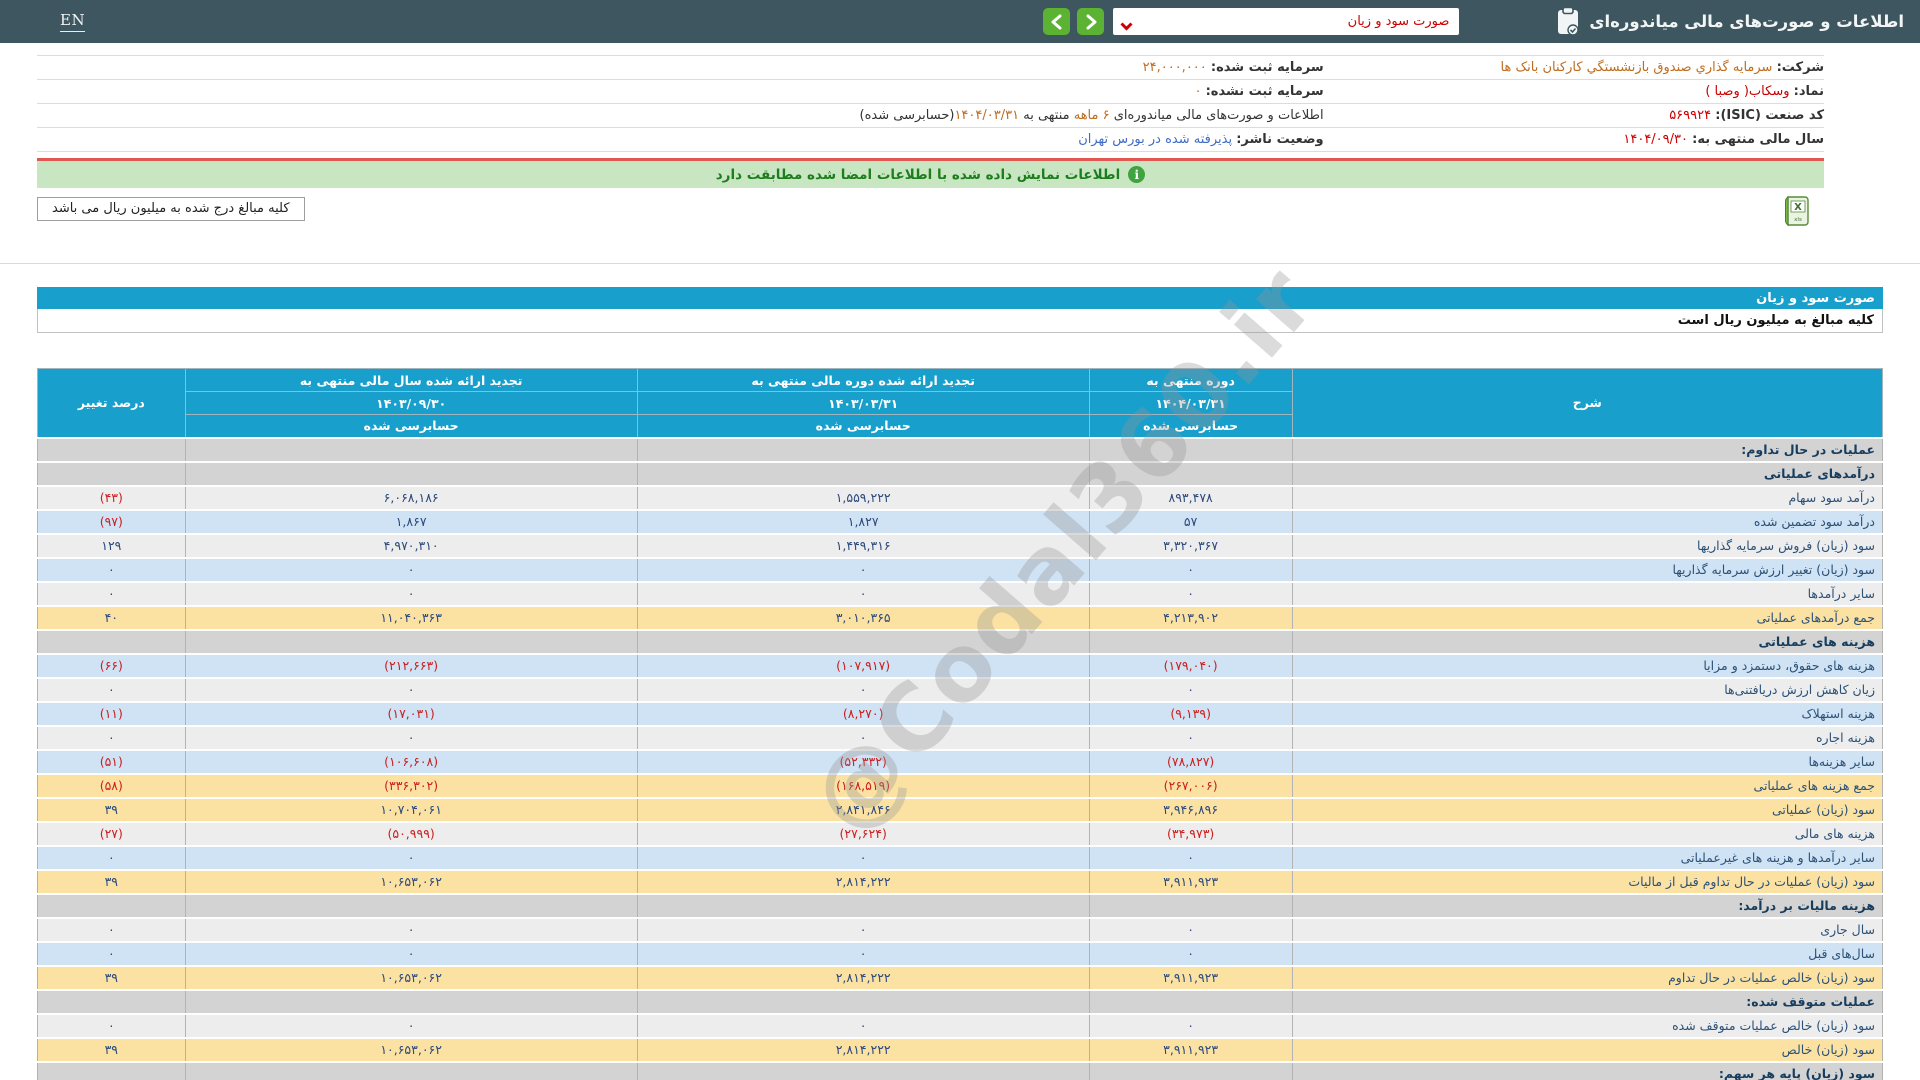 This screenshot has height=1080, width=1920. What do you see at coordinates (1587, 761) in the screenshot?
I see `row-label: سایر هزینه‌ها` at bounding box center [1587, 761].